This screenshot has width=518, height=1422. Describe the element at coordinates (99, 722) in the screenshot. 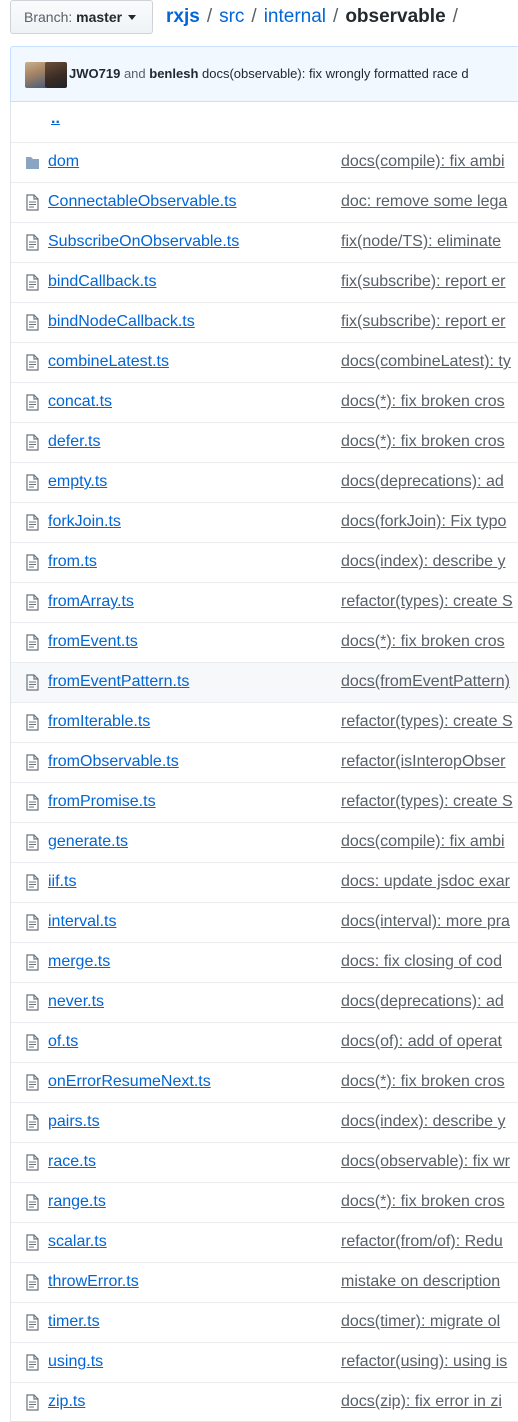

I see `file-name-link: fromIterable.ts` at that location.